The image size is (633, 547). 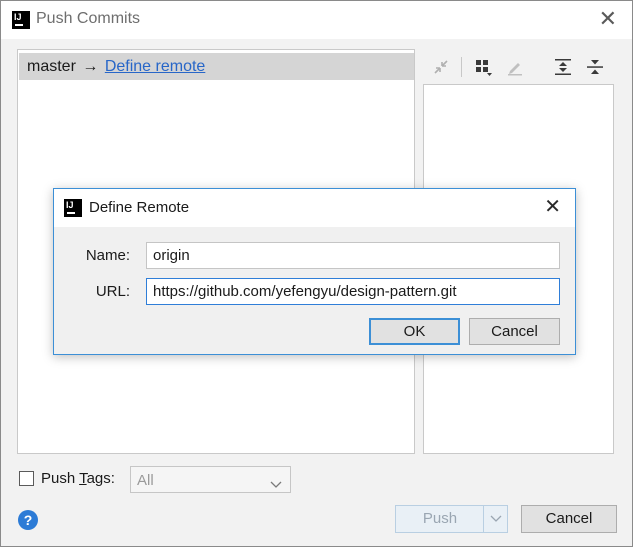 I want to click on window-close-button: ✕, so click(x=608, y=19).